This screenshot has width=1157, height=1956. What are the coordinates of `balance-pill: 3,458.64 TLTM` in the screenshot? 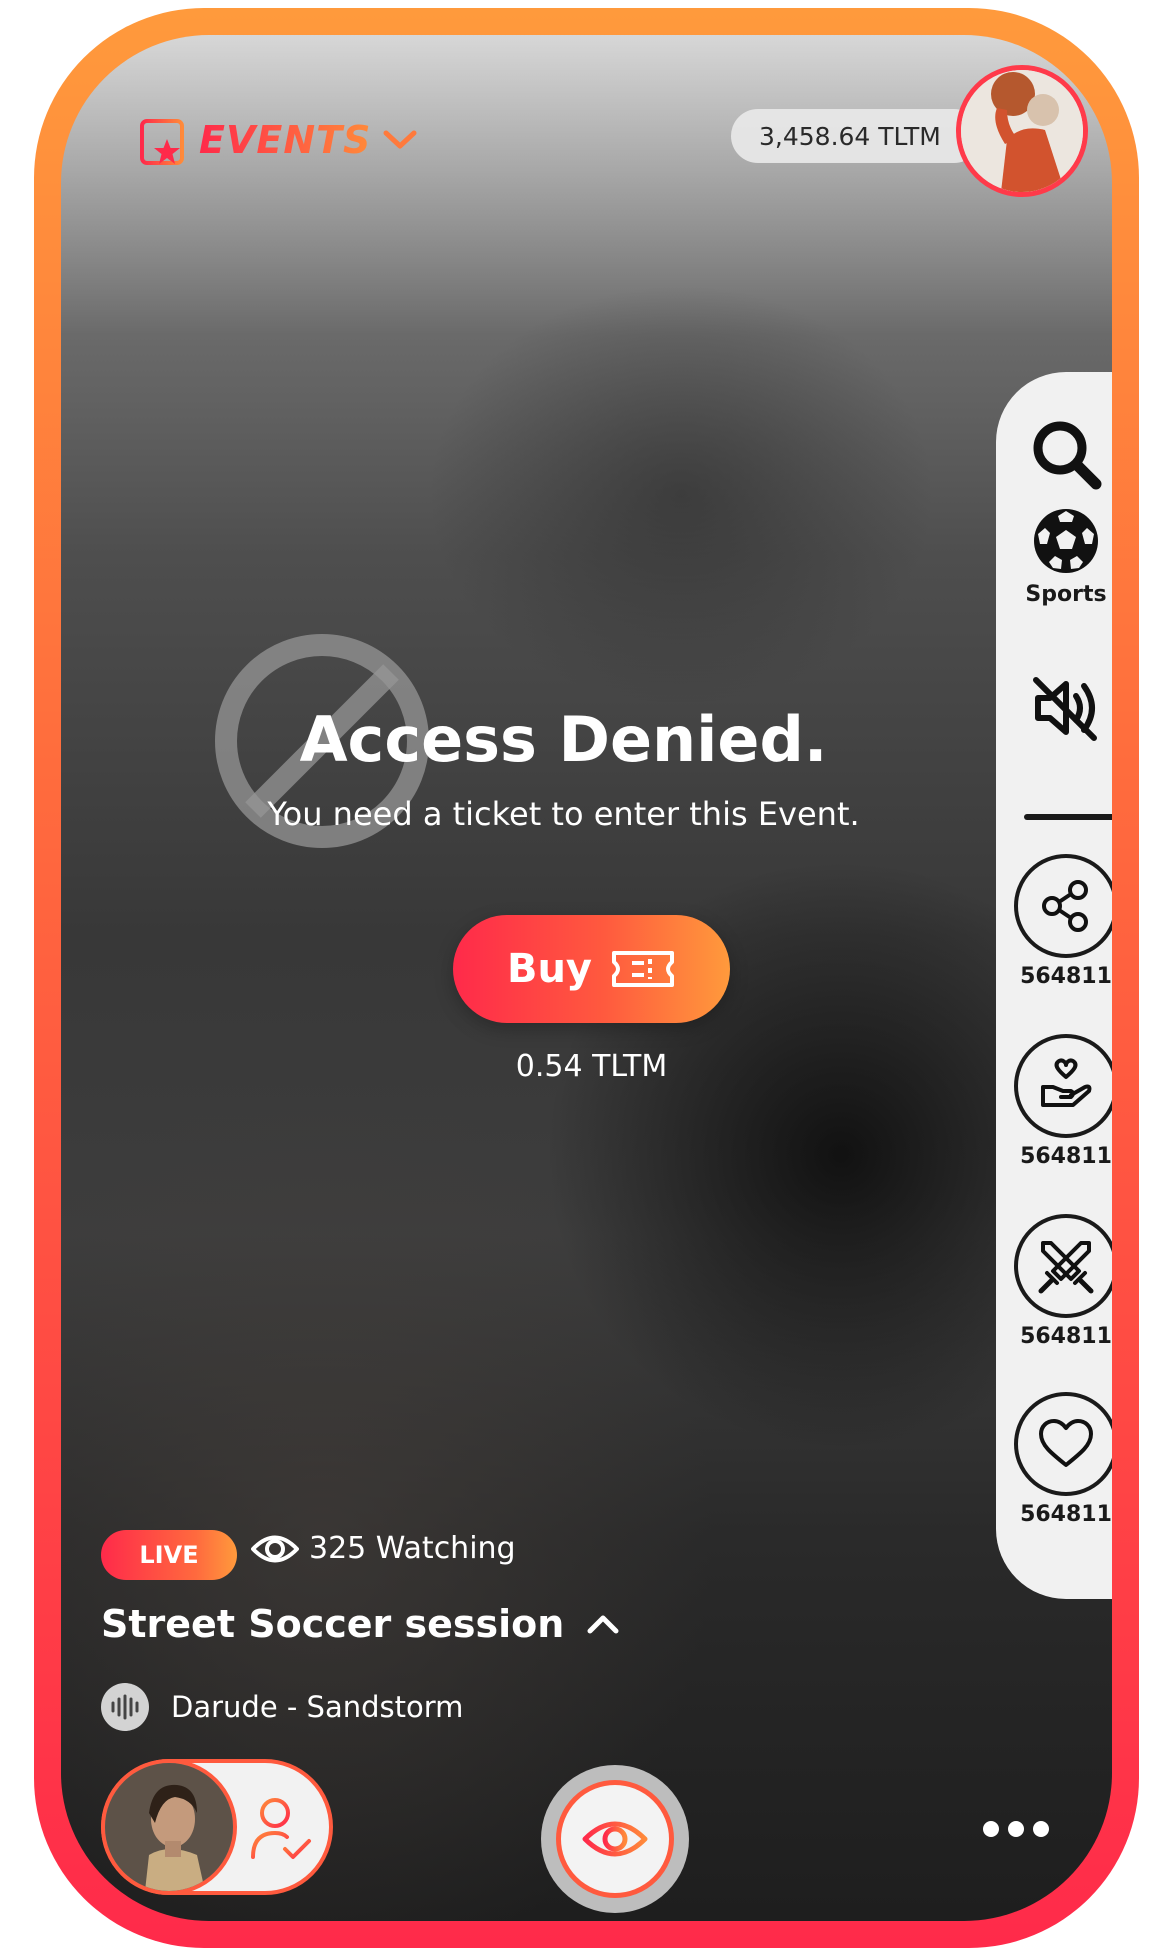 It's located at (856, 136).